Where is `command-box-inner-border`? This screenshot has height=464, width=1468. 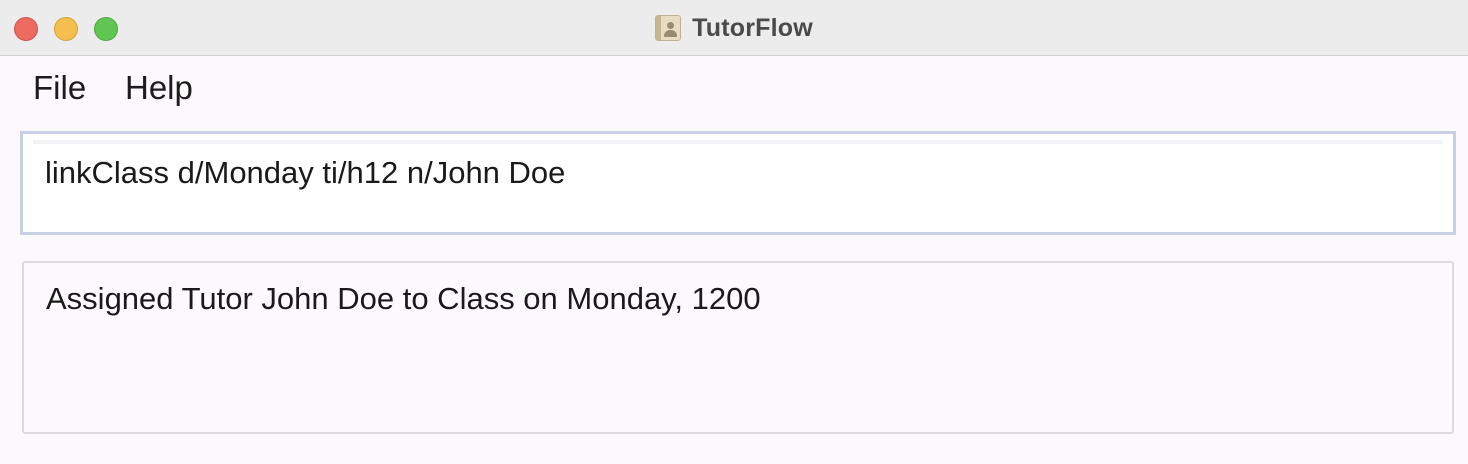
command-box-inner-border is located at coordinates (738, 142).